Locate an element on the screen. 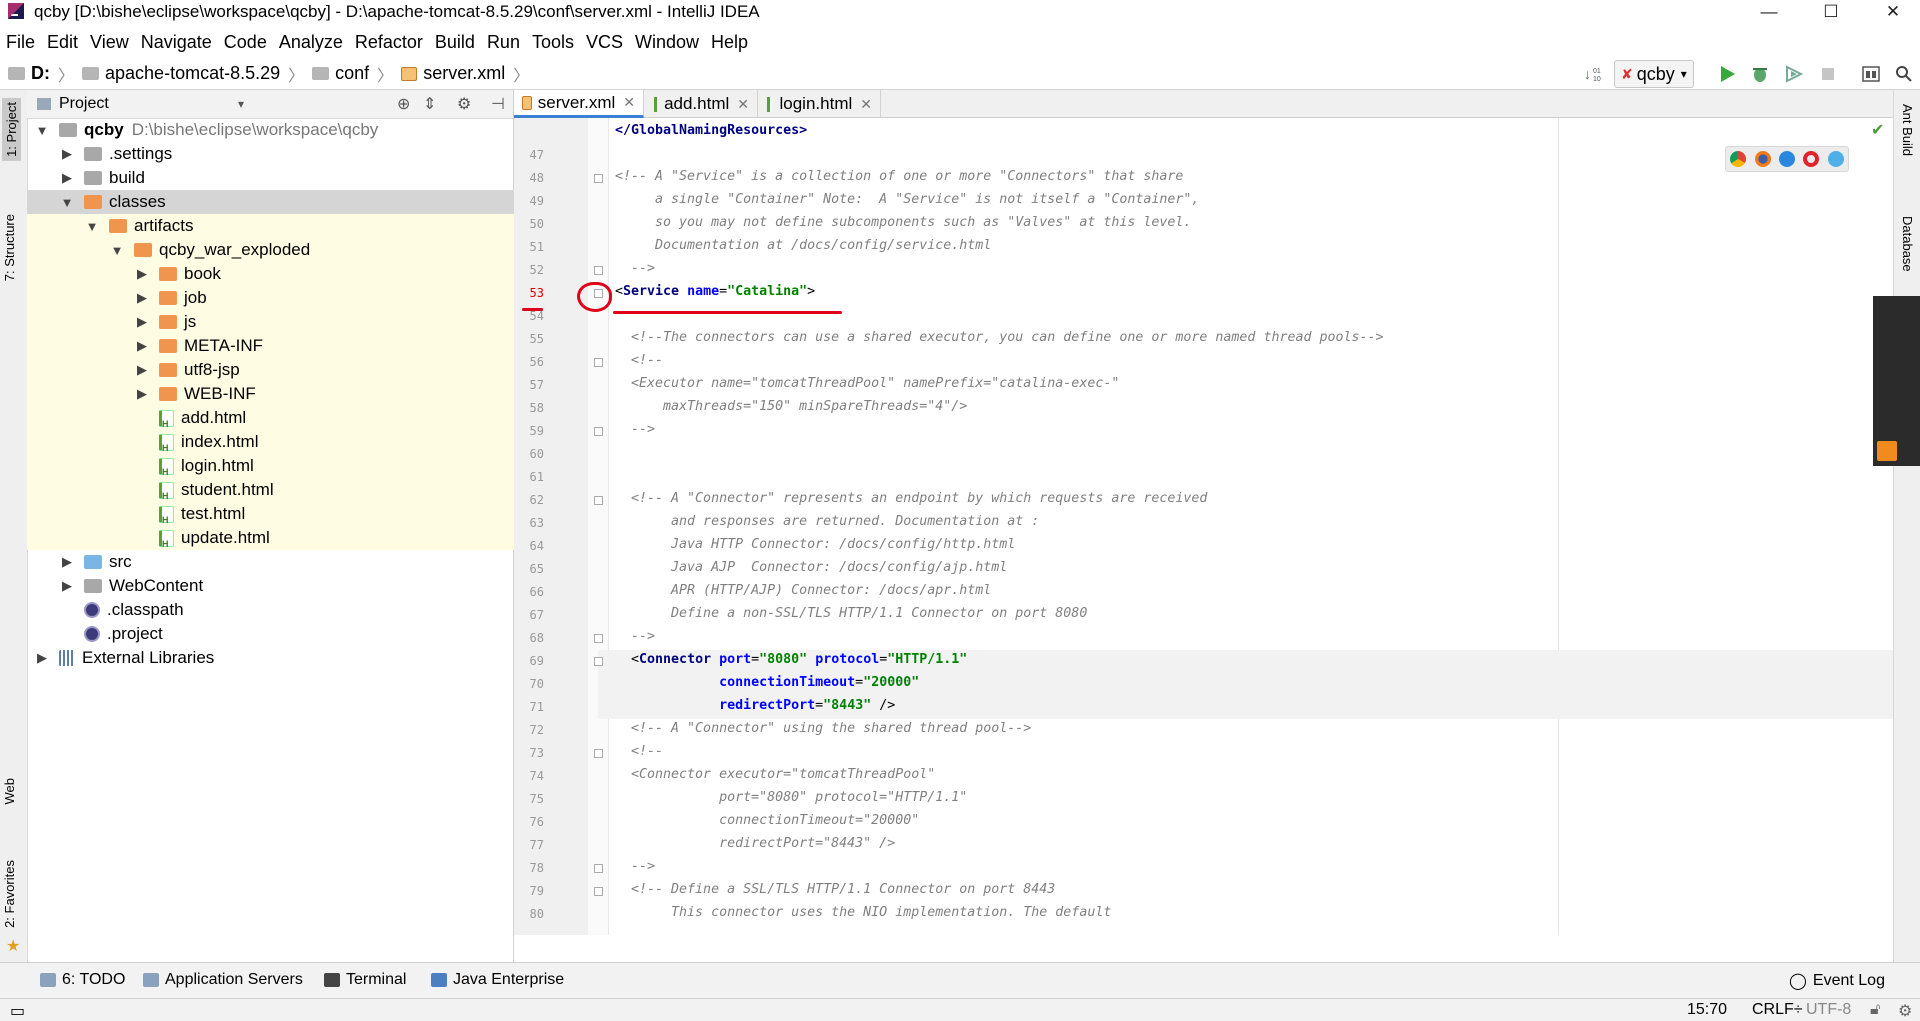 The width and height of the screenshot is (1920, 1021). chrome-icon is located at coordinates (1738, 159).